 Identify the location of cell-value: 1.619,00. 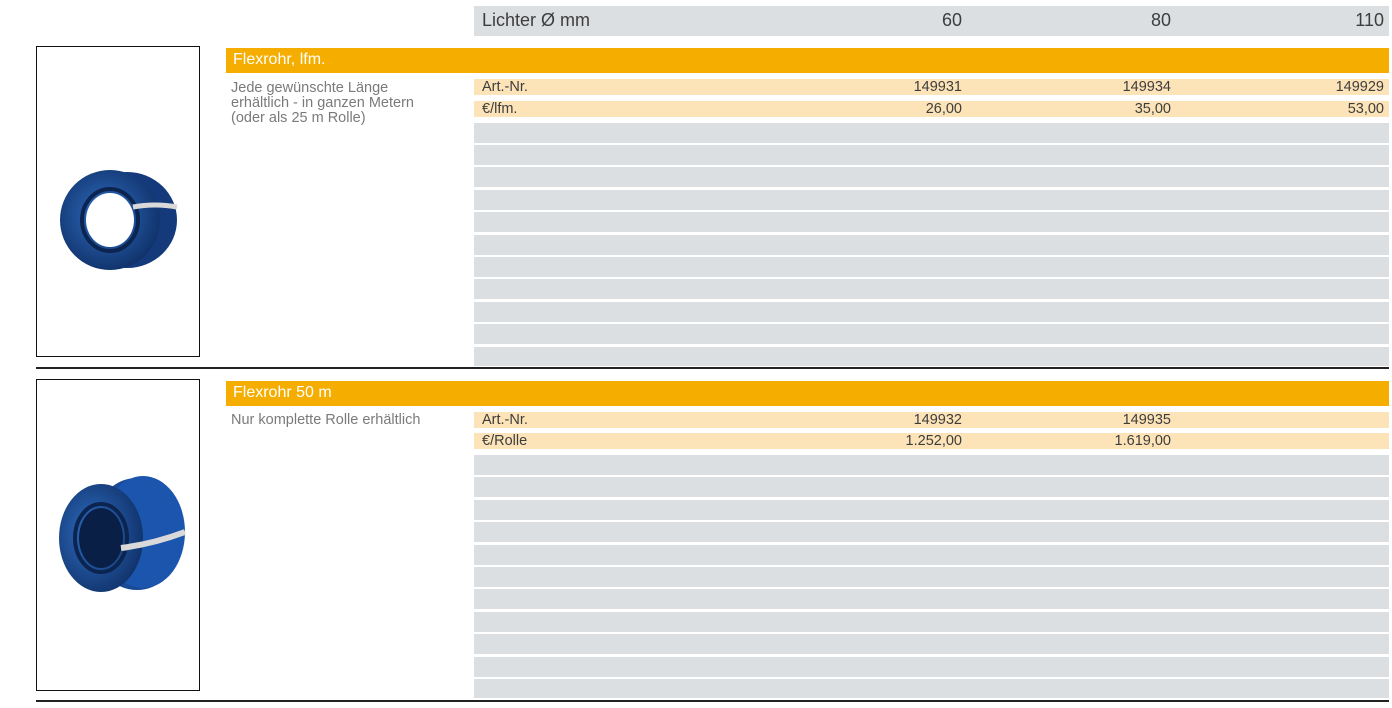
(1142, 441).